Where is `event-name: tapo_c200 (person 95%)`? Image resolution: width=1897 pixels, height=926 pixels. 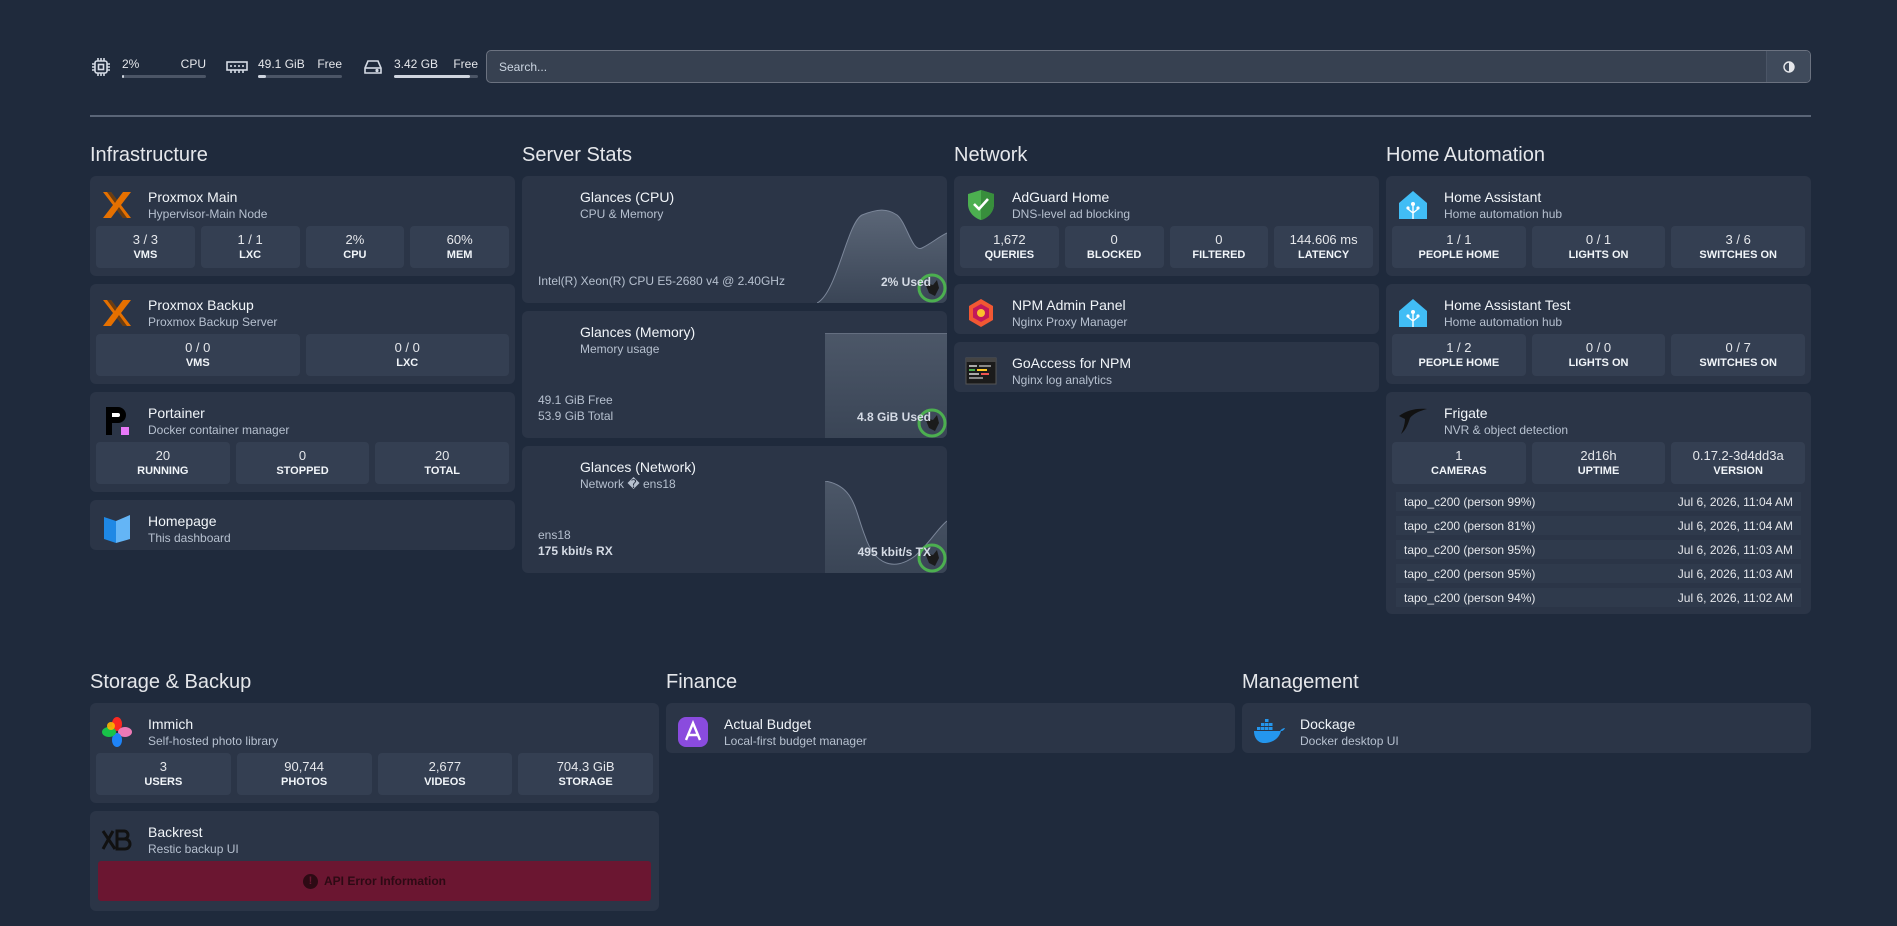
event-name: tapo_c200 (person 95%) is located at coordinates (1470, 549).